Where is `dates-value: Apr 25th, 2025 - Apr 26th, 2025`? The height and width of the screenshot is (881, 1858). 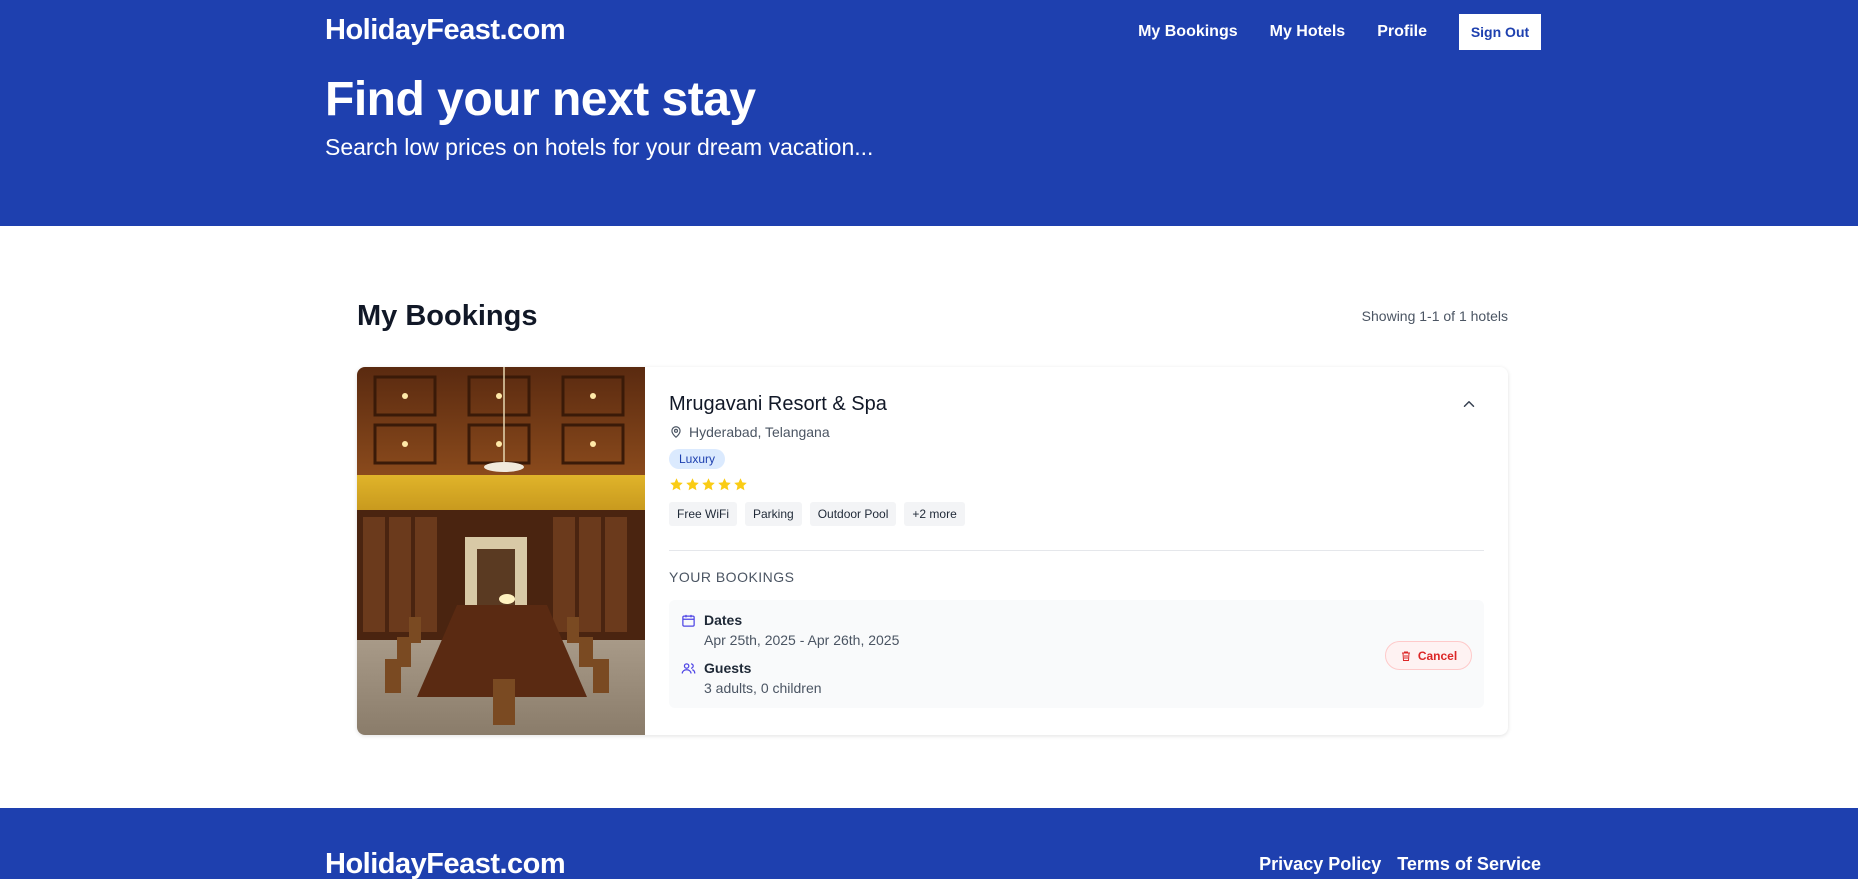 dates-value: Apr 25th, 2025 - Apr 26th, 2025 is located at coordinates (802, 640).